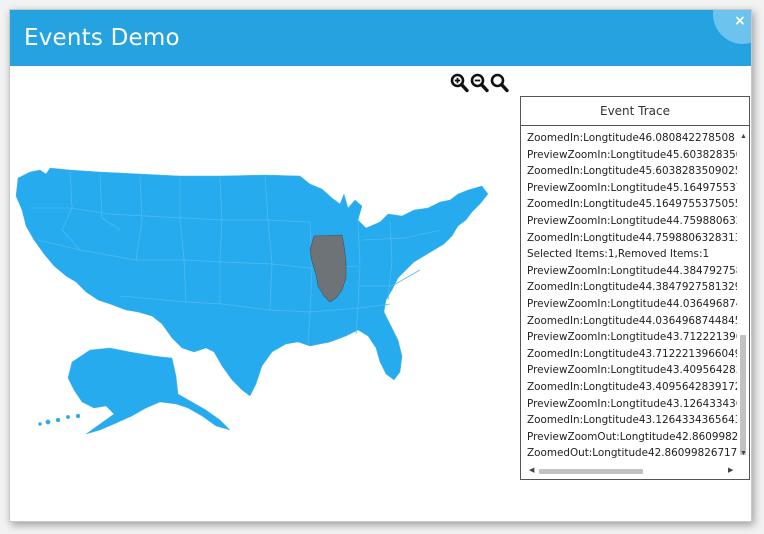  Describe the element at coordinates (740, 21) in the screenshot. I see `close-icon: ×` at that location.